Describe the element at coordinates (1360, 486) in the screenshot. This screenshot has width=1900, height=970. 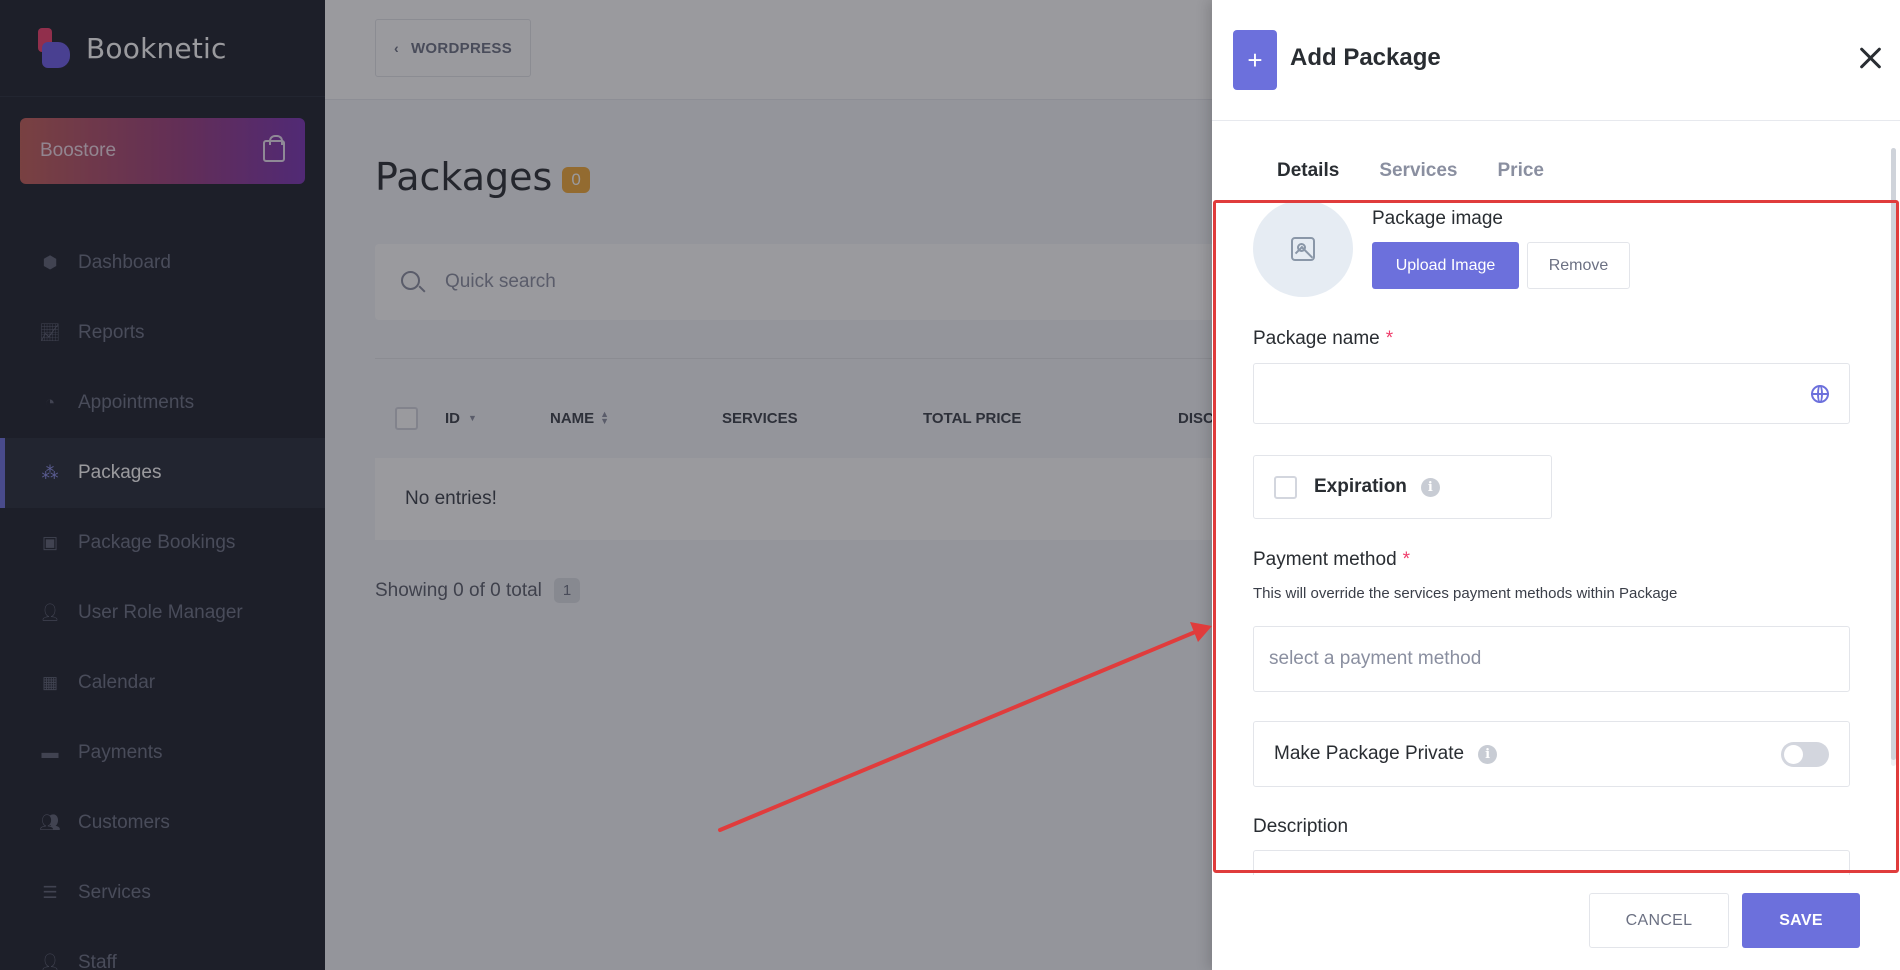
I see `expiration-label: Expiration` at that location.